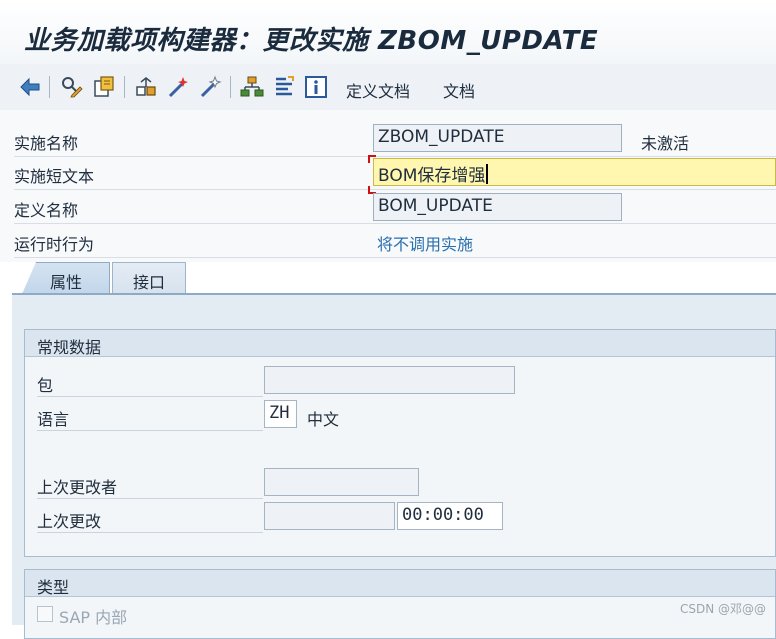  I want to click on tab-strip: 属性 接口, so click(388, 278).